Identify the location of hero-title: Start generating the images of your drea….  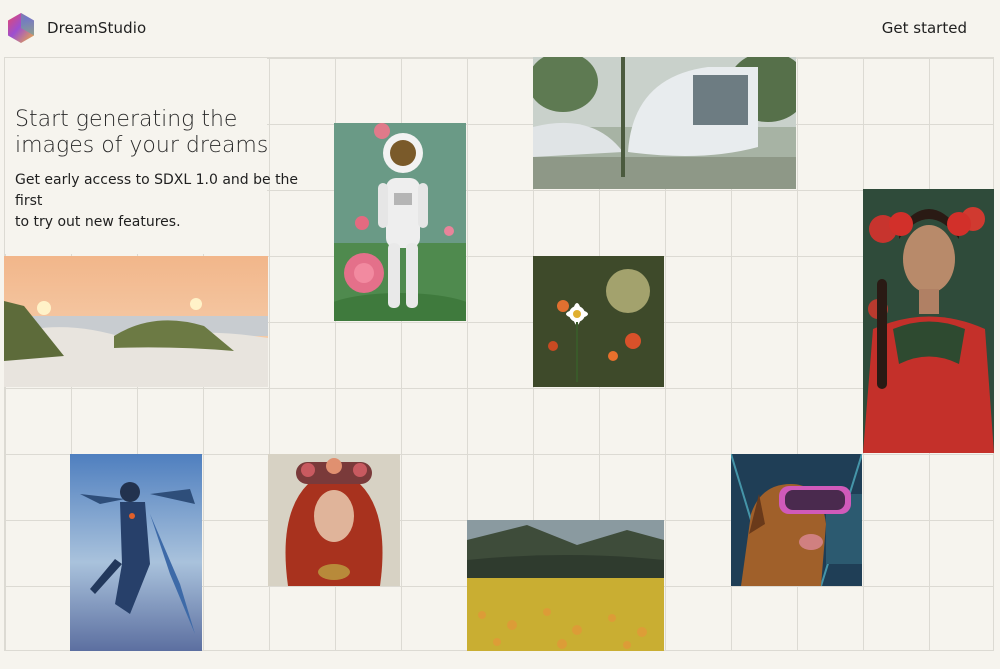
(142, 132).